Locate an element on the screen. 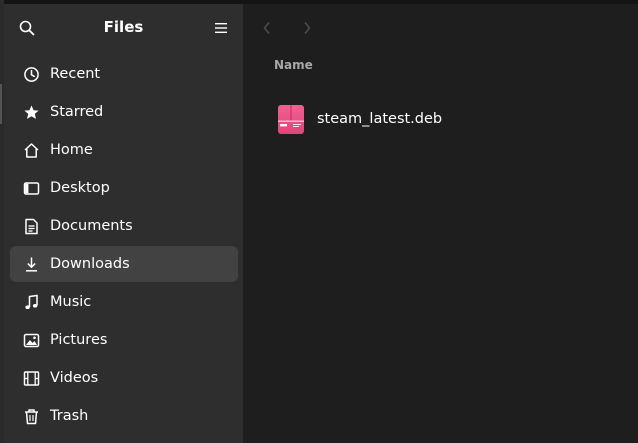 This screenshot has height=443, width=638. sidebar-item-videos: Videos is located at coordinates (124, 378).